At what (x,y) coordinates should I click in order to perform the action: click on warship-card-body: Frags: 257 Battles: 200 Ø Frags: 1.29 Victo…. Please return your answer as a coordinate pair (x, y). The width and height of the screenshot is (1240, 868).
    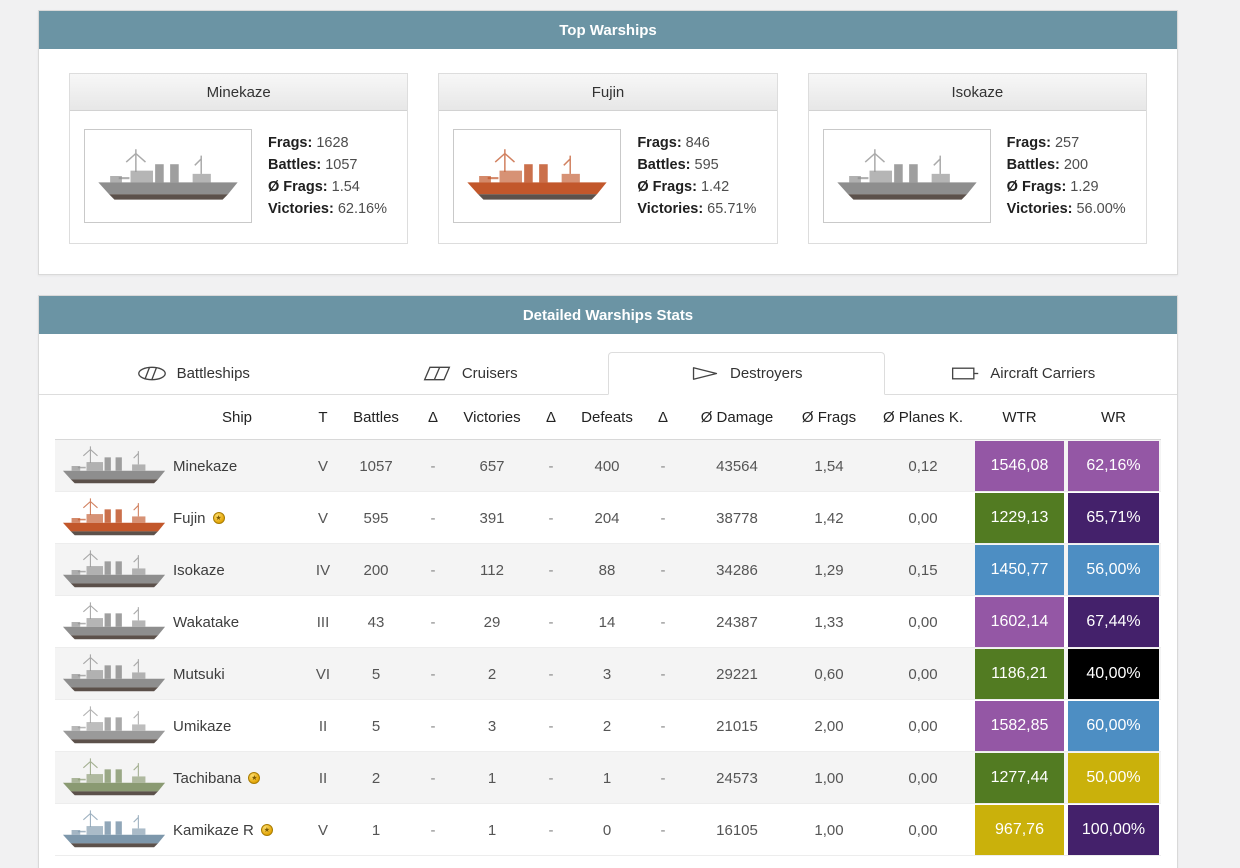
    Looking at the image, I should click on (977, 177).